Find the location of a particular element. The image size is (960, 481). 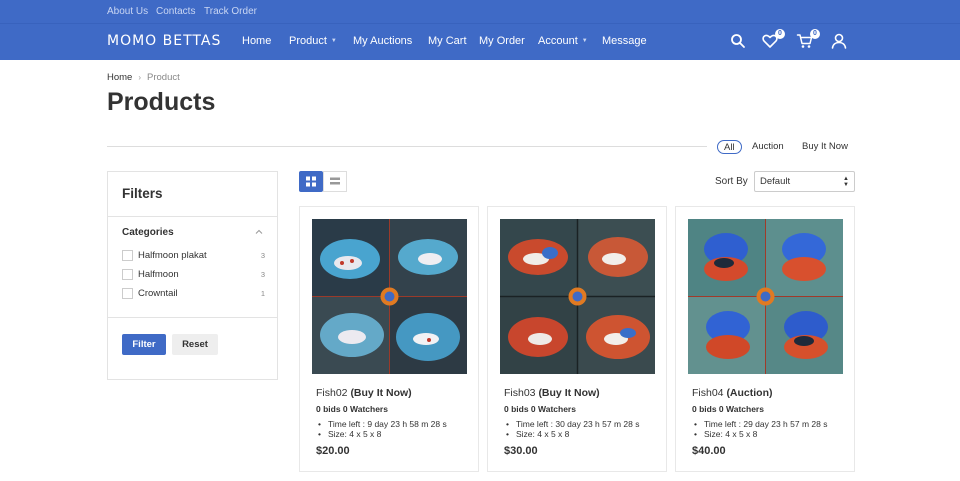

nav-message: Message is located at coordinates (624, 41).